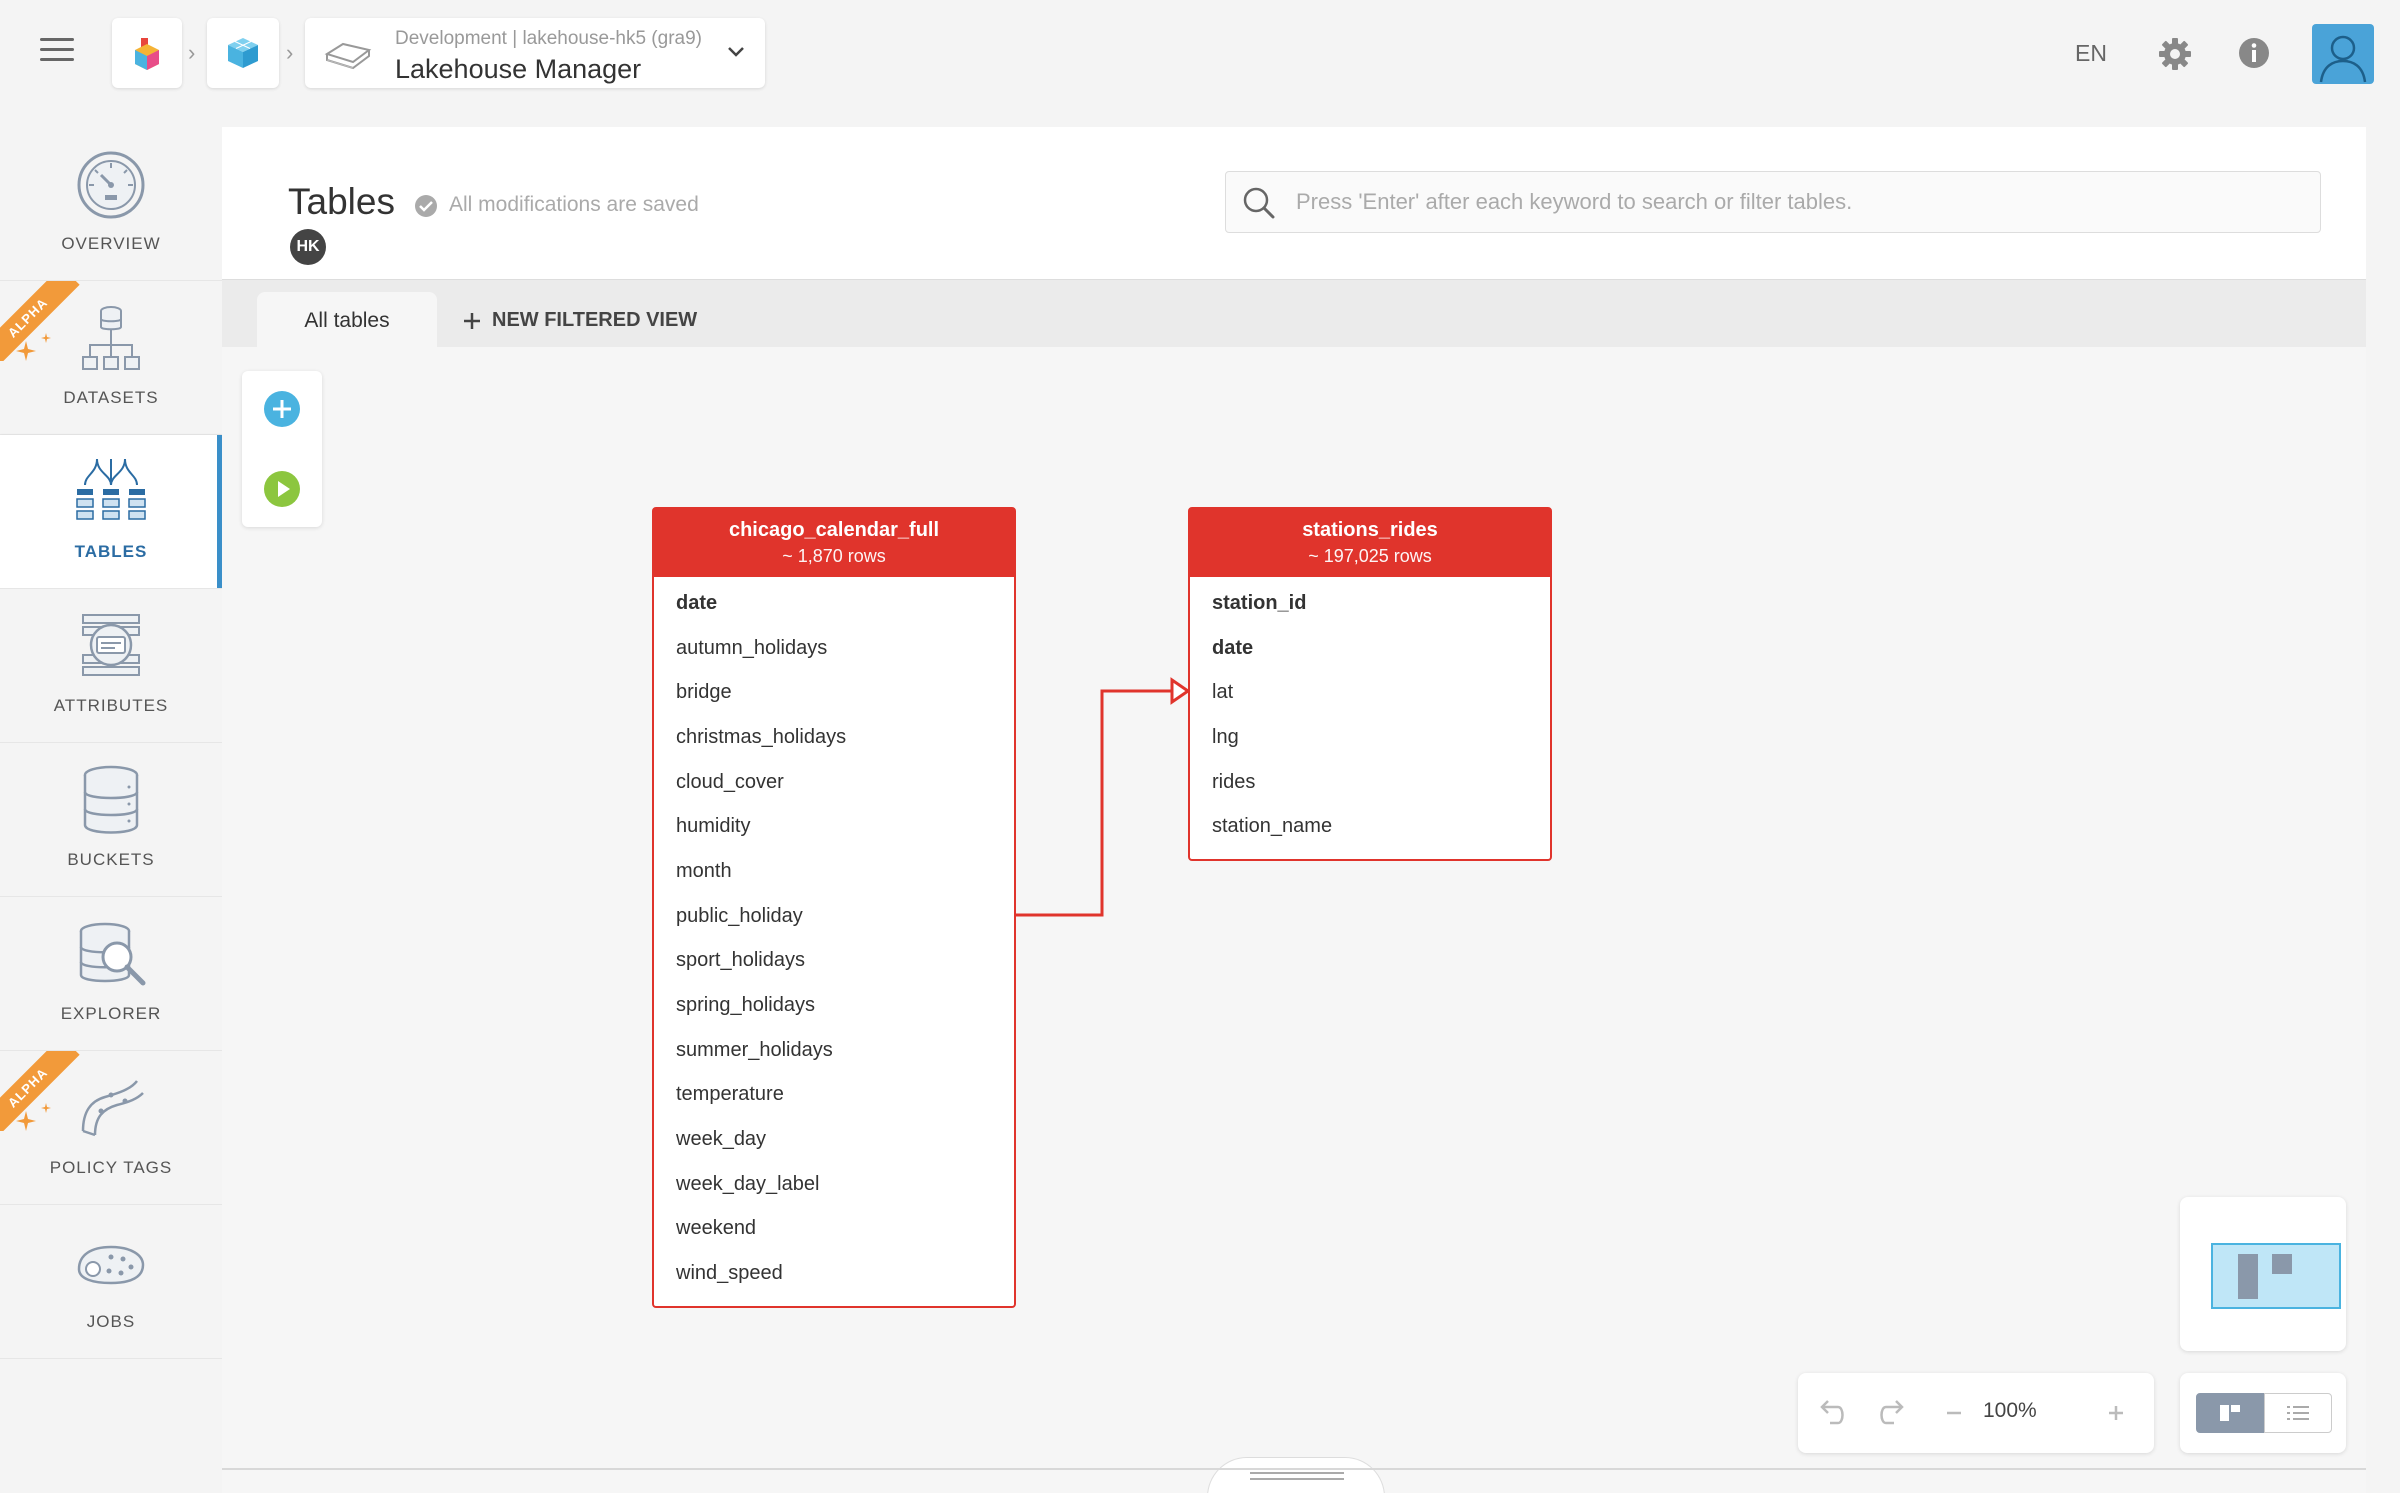 Image resolution: width=2400 pixels, height=1493 pixels. I want to click on table-column: lng, so click(1370, 737).